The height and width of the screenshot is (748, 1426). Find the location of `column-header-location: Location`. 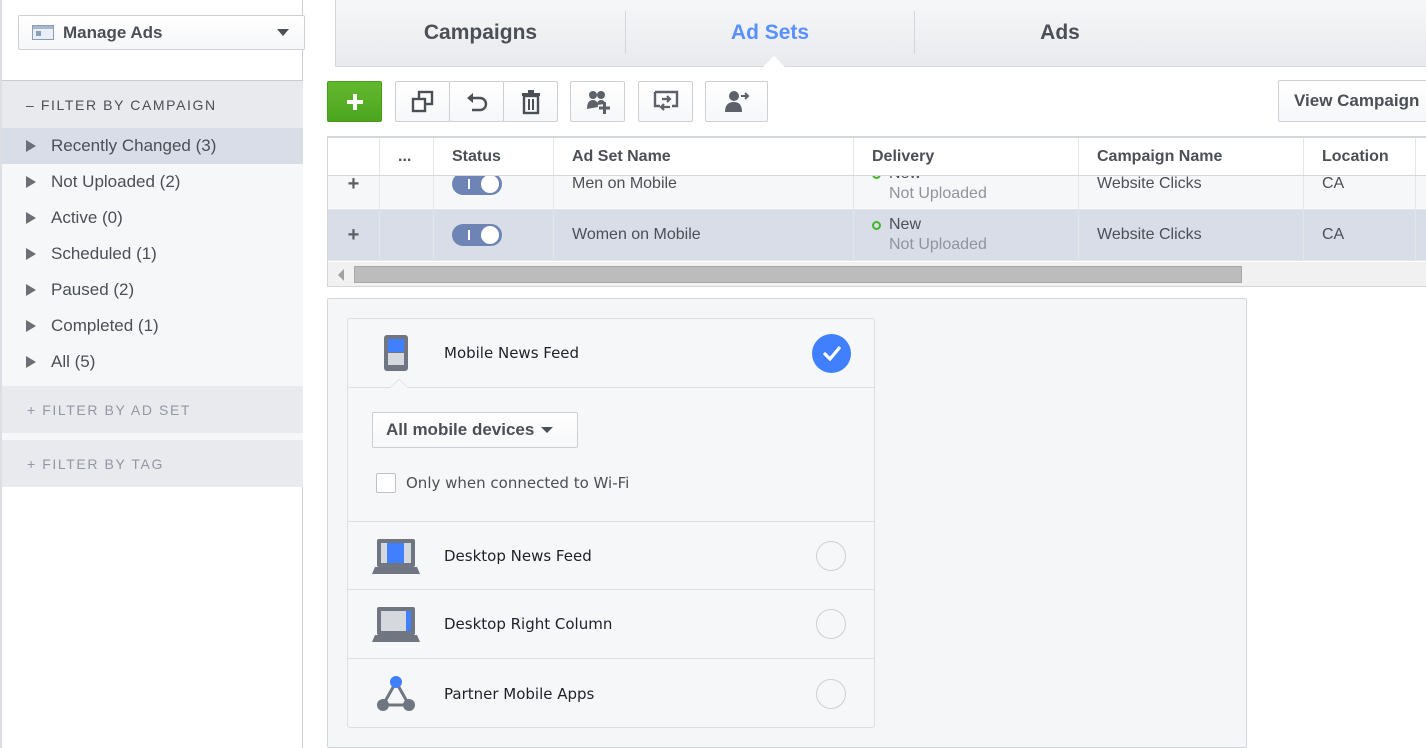

column-header-location: Location is located at coordinates (1360, 156).